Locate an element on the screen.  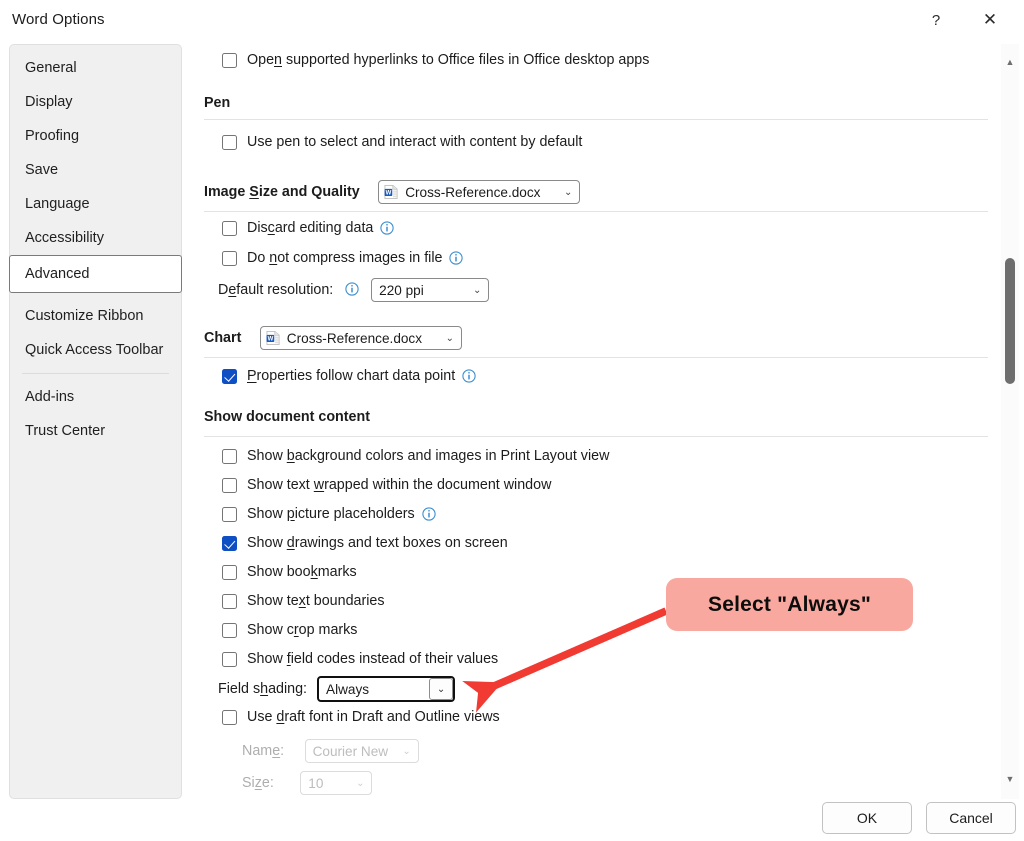
checkbox-label: Discard editing data is located at coordinates (310, 228).